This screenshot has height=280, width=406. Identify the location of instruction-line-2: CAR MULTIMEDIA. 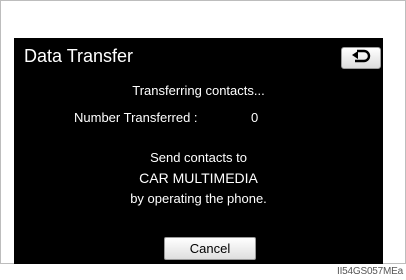
(198, 178).